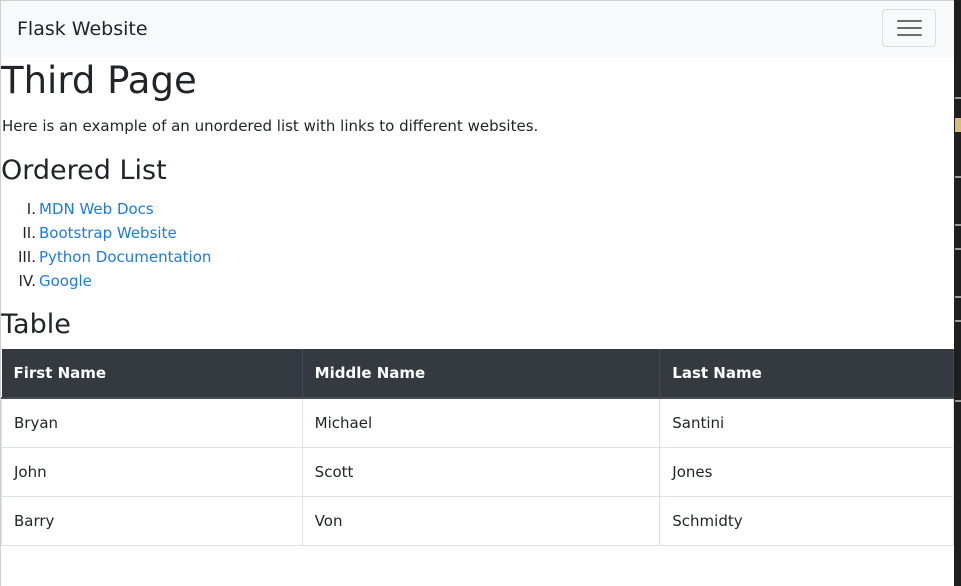 This screenshot has height=586, width=961. Describe the element at coordinates (481, 374) in the screenshot. I see `column-header-middle-name: Middle Name` at that location.